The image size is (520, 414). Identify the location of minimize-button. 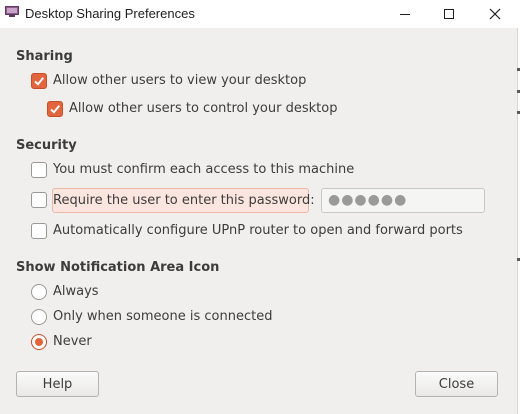
(405, 14).